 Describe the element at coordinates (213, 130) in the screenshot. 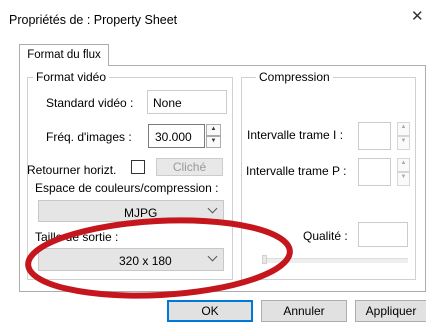

I see `framerate-spin-up-icon: ▲` at that location.